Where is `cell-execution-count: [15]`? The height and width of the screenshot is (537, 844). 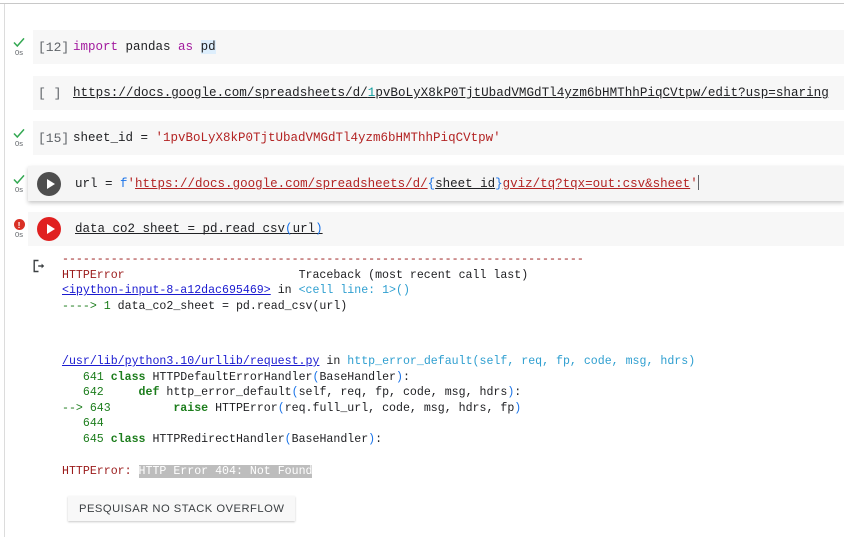
cell-execution-count: [15] is located at coordinates (54, 138).